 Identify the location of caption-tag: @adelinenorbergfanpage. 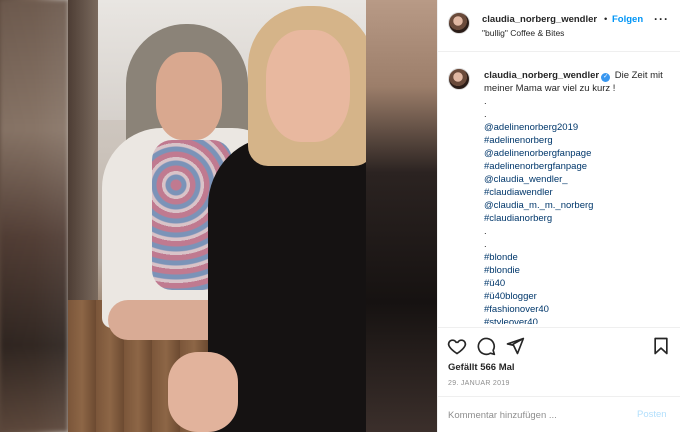
(577, 153).